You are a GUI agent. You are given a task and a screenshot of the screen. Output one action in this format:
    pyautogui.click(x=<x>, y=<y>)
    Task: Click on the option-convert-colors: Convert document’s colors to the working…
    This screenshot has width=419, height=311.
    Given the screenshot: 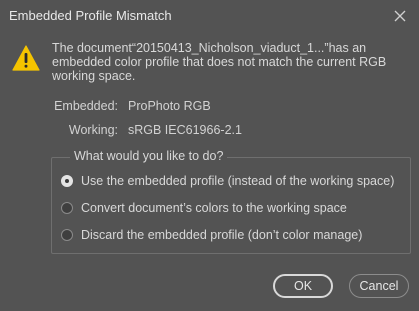 What is the action you would take?
    pyautogui.click(x=204, y=208)
    